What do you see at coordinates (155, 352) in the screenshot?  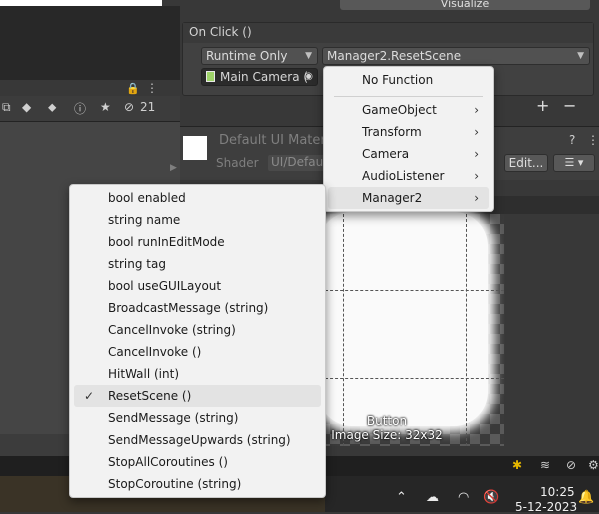 I see `menu-item-label: CancelInvoke ()` at bounding box center [155, 352].